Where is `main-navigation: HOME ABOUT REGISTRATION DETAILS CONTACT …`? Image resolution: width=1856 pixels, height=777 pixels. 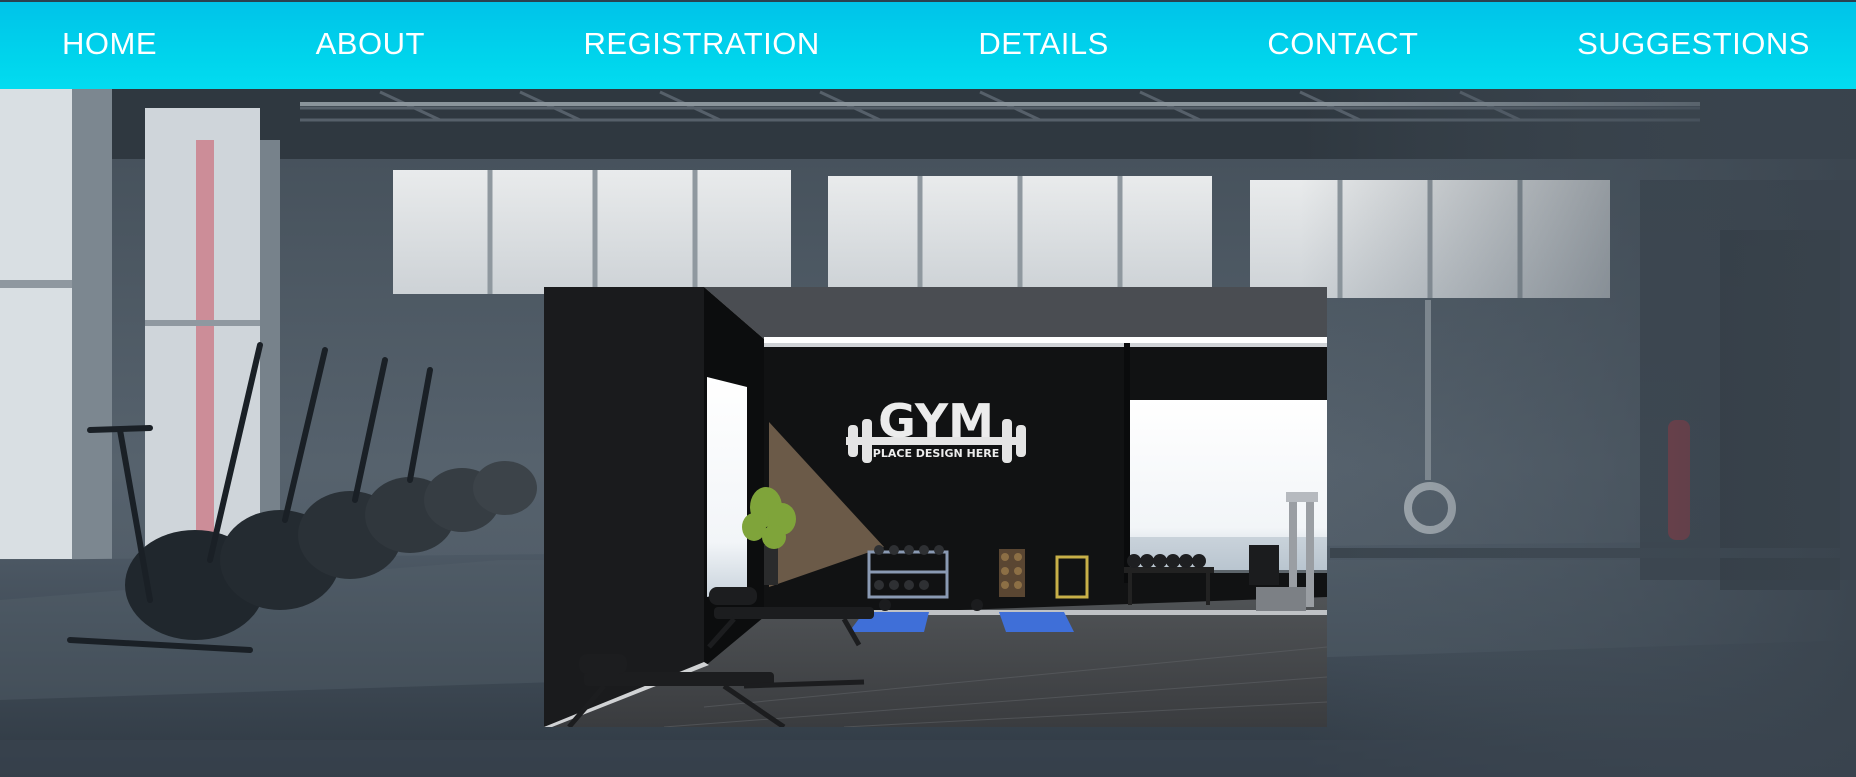 main-navigation: HOME ABOUT REGISTRATION DETAILS CONTACT … is located at coordinates (928, 44).